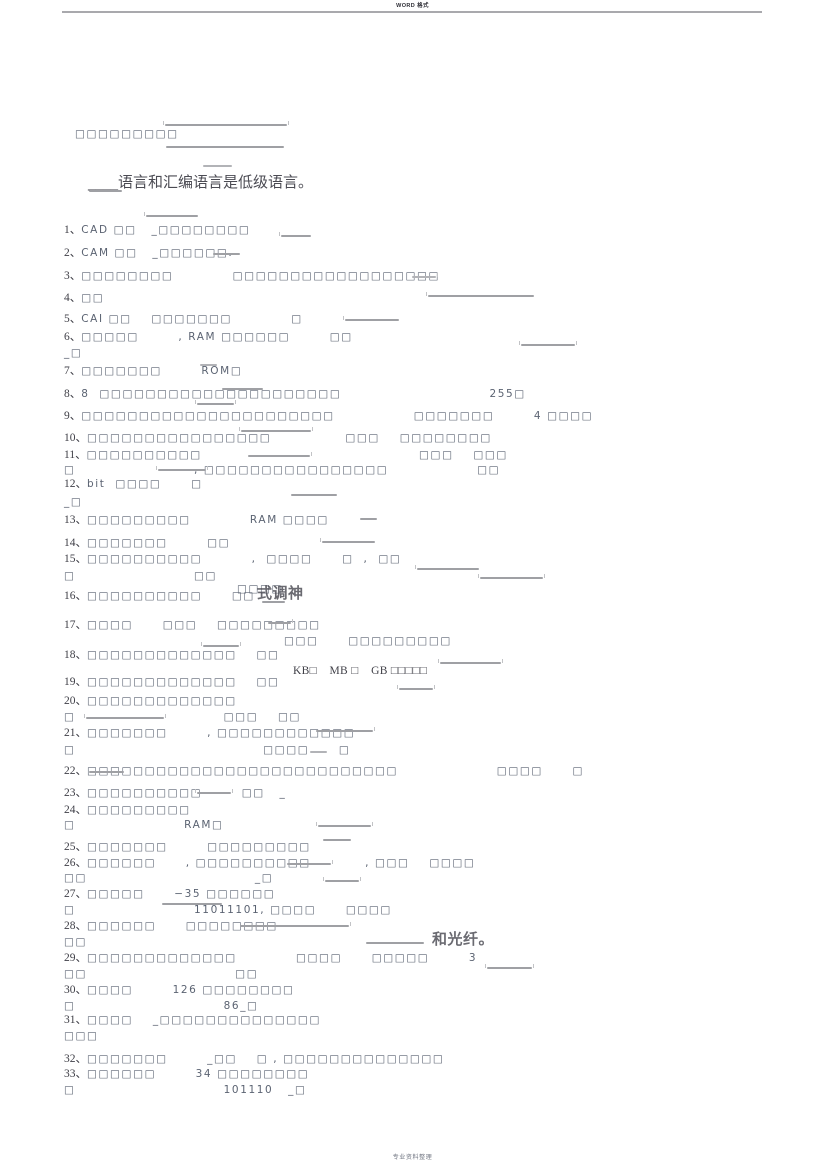  I want to click on item-text: □□□□□□□□ □□□□□□□□□□□□□□□□□□, so click(261, 276).